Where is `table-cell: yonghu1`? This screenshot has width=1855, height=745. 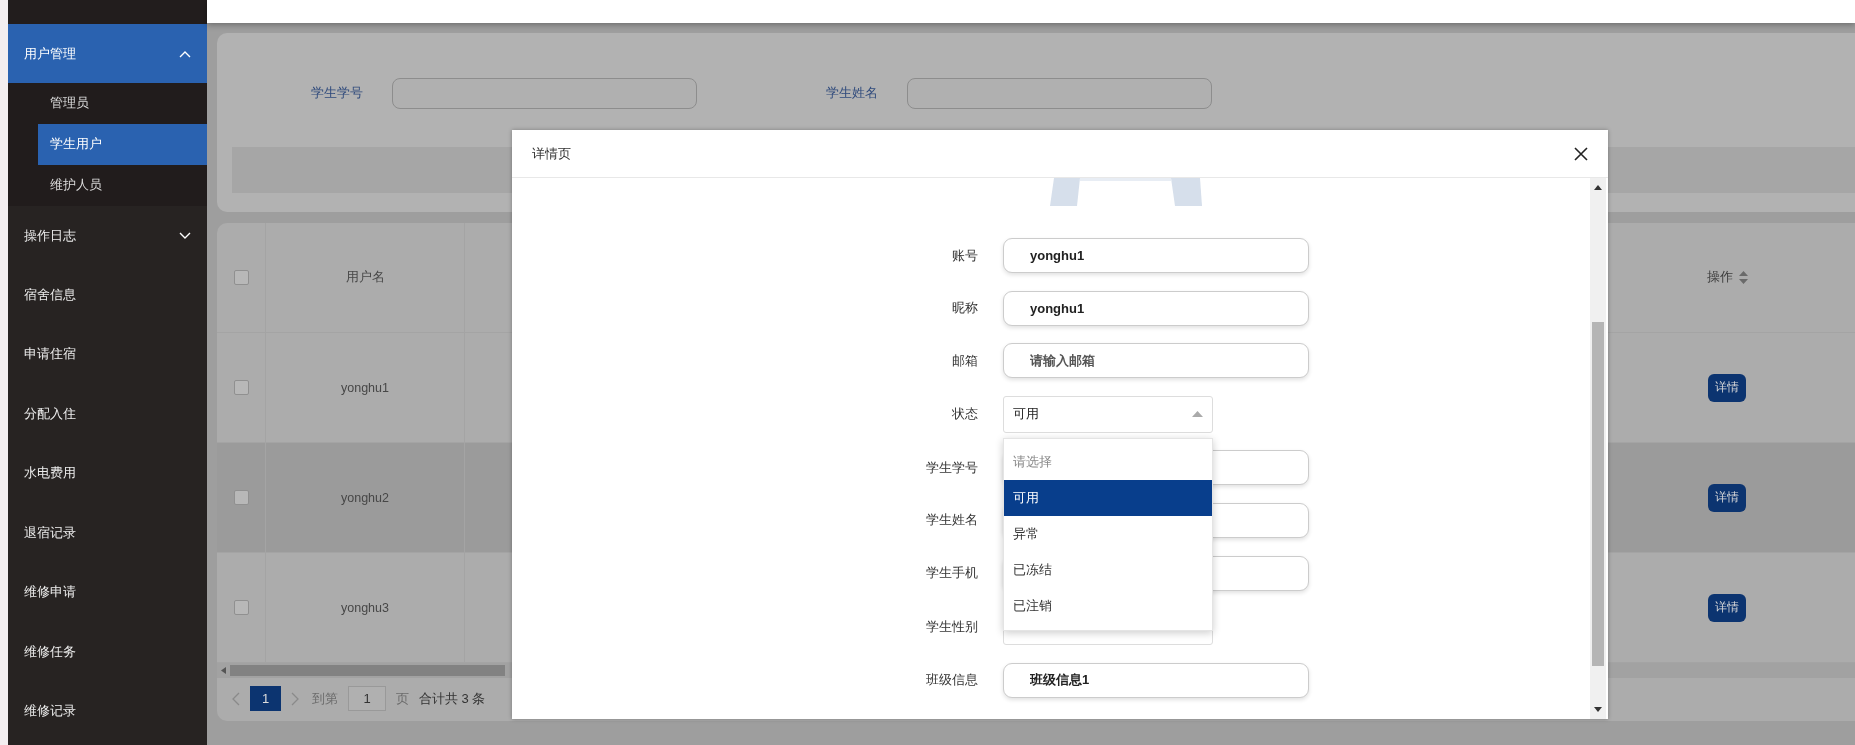
table-cell: yonghu1 is located at coordinates (365, 387).